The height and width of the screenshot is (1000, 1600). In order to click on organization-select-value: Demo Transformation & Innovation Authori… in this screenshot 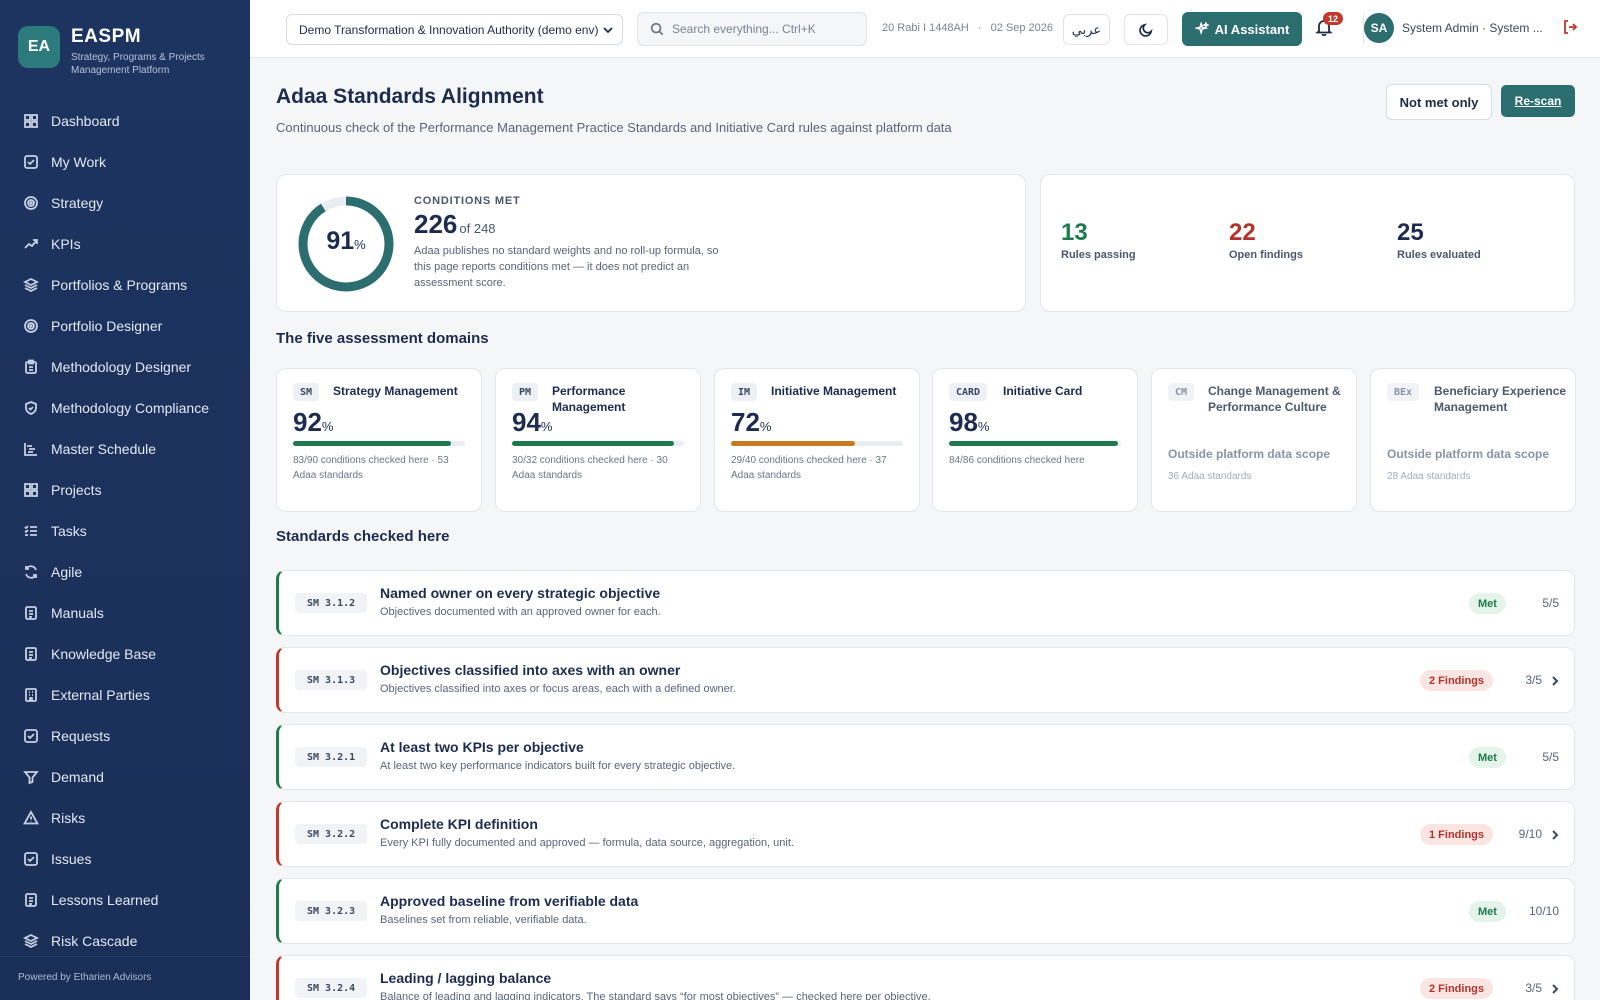, I will do `click(449, 29)`.